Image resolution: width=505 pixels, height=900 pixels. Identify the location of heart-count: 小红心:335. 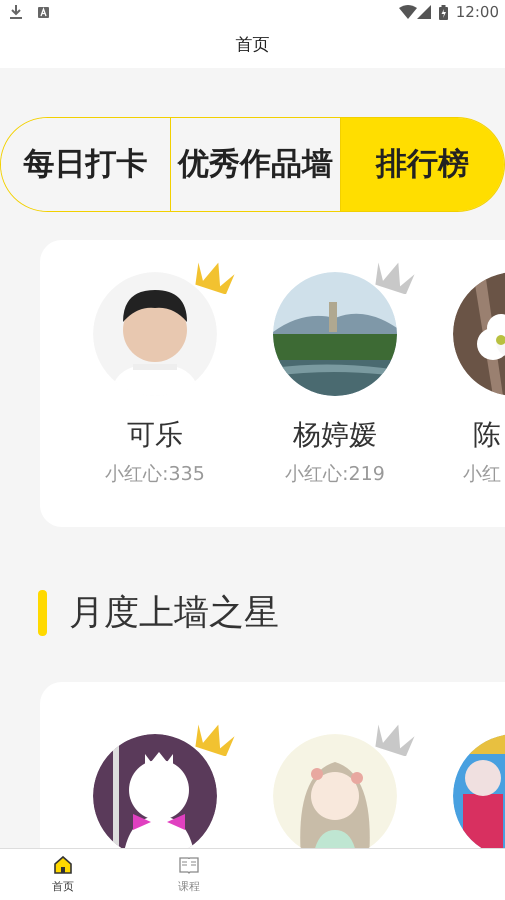
(155, 474).